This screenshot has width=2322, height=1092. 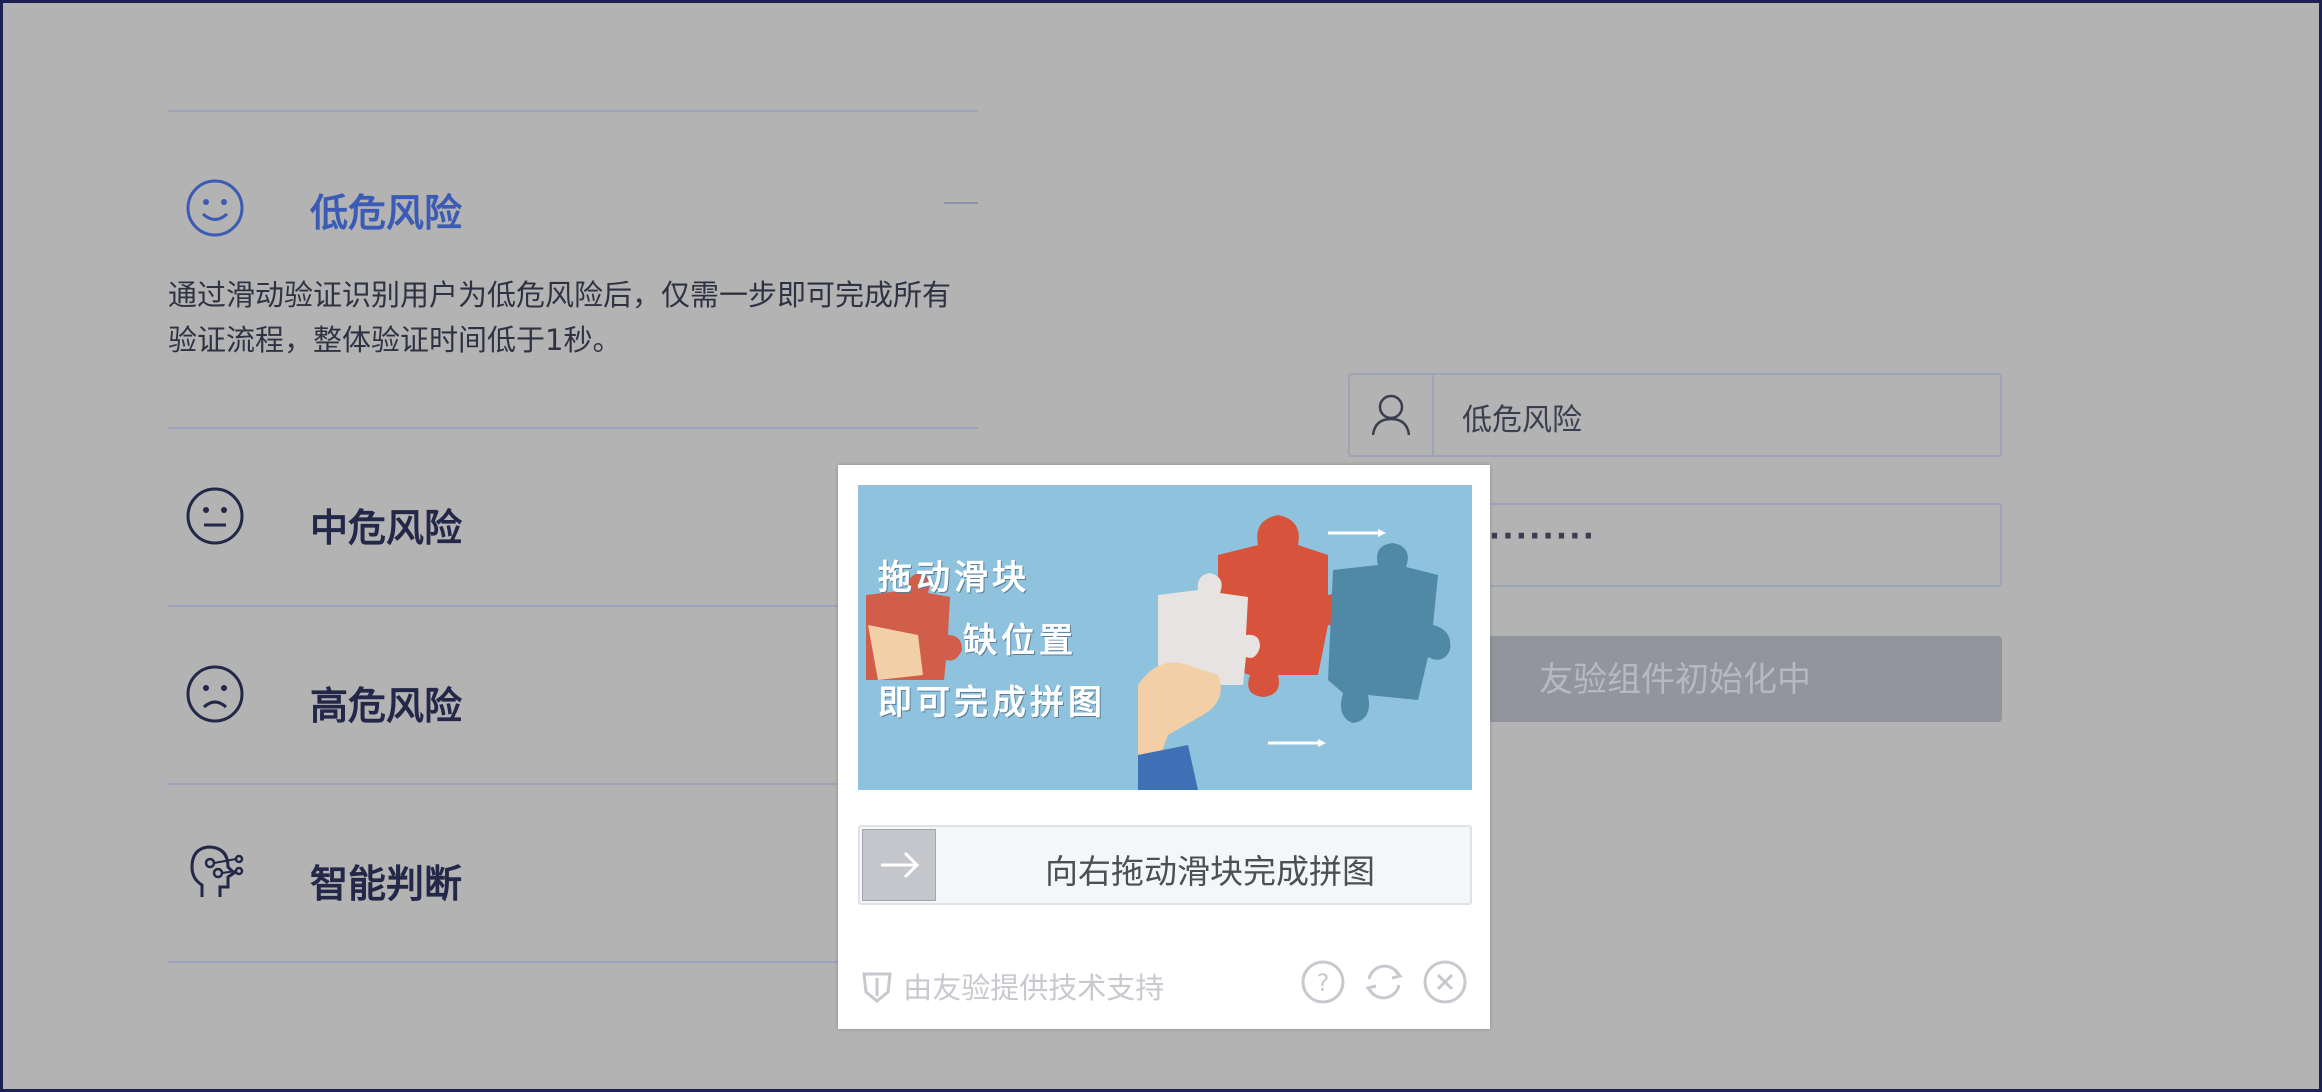 I want to click on refresh-icon, so click(x=1384, y=982).